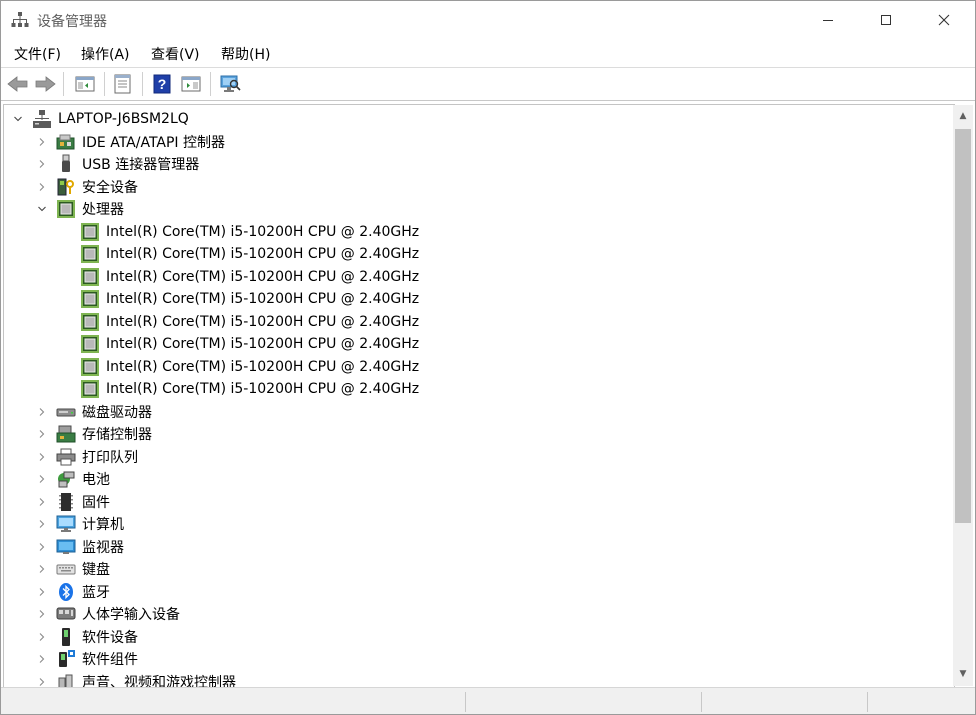  I want to click on scan-hardware-button, so click(230, 84).